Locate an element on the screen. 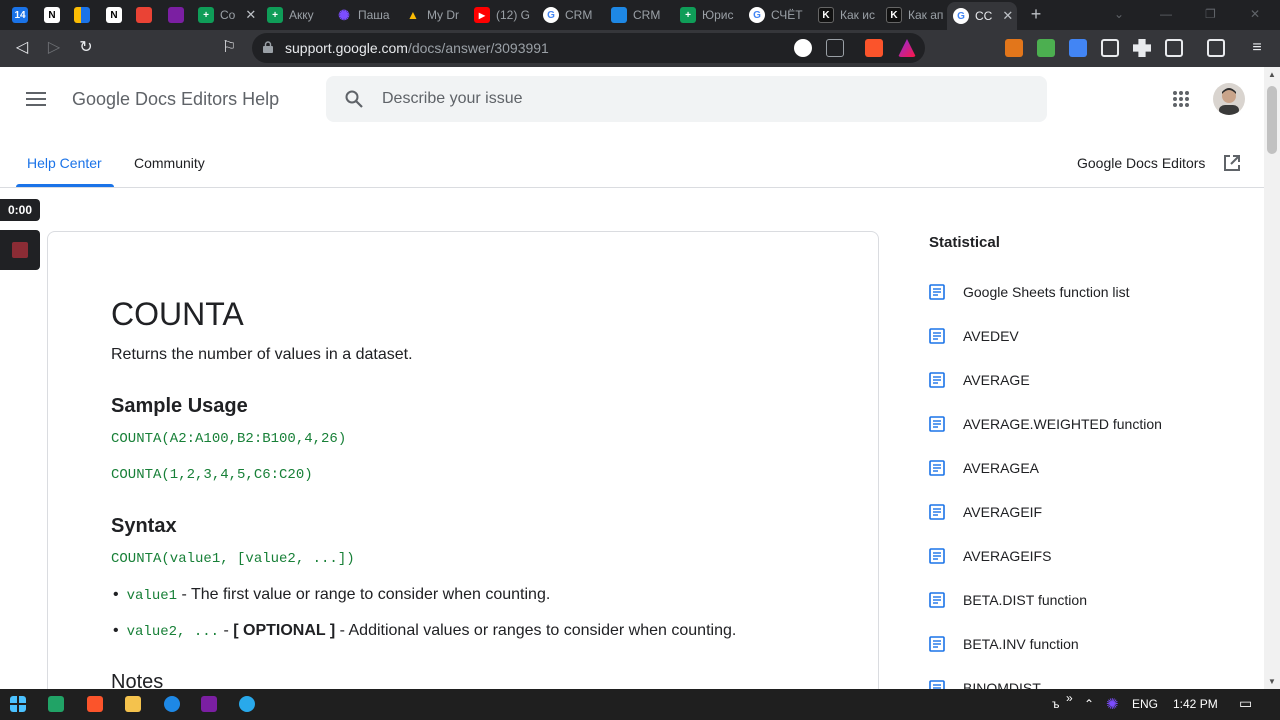 This screenshot has width=1280, height=720. tab-app is located at coordinates (144, 15).